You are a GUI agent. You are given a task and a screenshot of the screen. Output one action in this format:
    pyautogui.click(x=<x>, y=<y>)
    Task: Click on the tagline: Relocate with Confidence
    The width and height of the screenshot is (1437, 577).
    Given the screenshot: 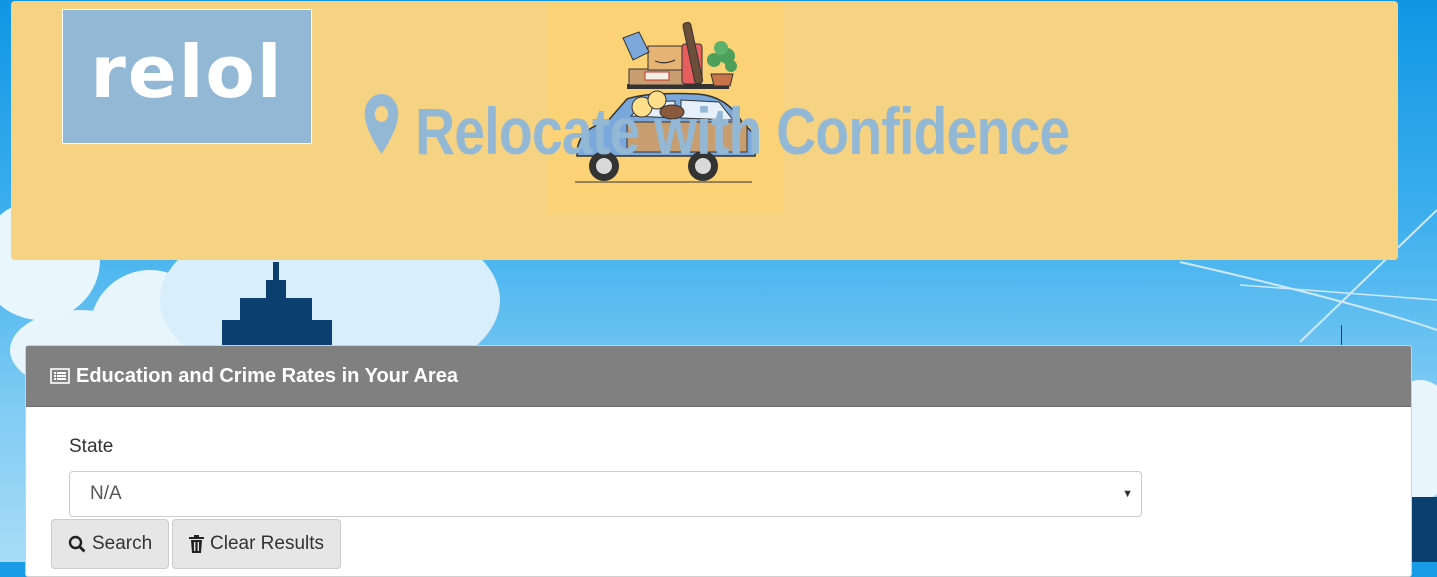 What is the action you would take?
    pyautogui.click(x=716, y=131)
    